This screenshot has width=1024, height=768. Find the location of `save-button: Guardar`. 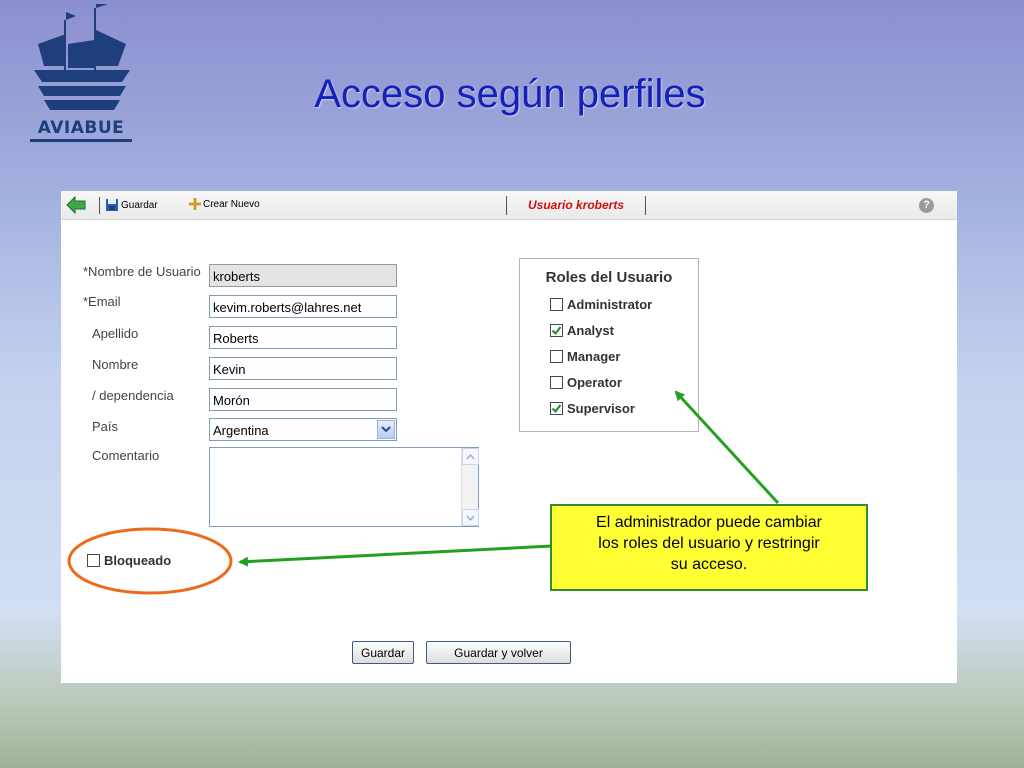

save-button: Guardar is located at coordinates (383, 652).